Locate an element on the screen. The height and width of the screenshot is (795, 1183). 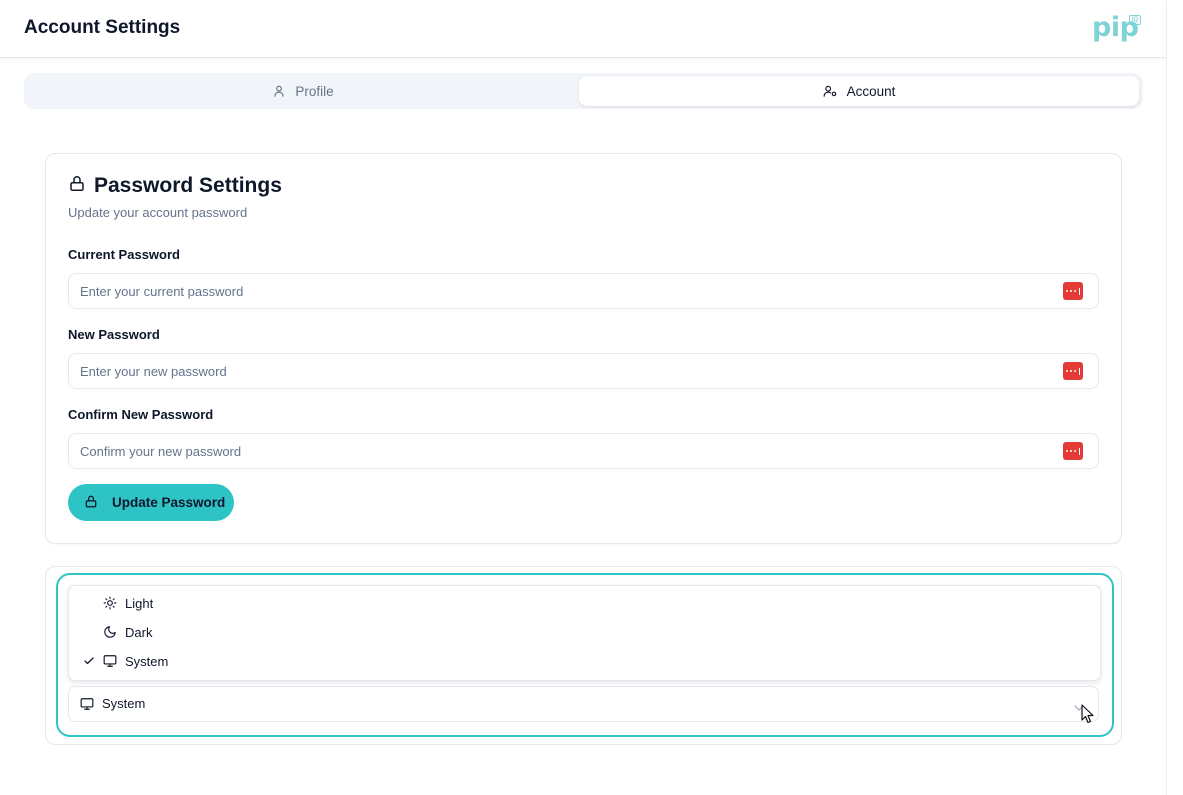
new-password-input is located at coordinates (583, 371).